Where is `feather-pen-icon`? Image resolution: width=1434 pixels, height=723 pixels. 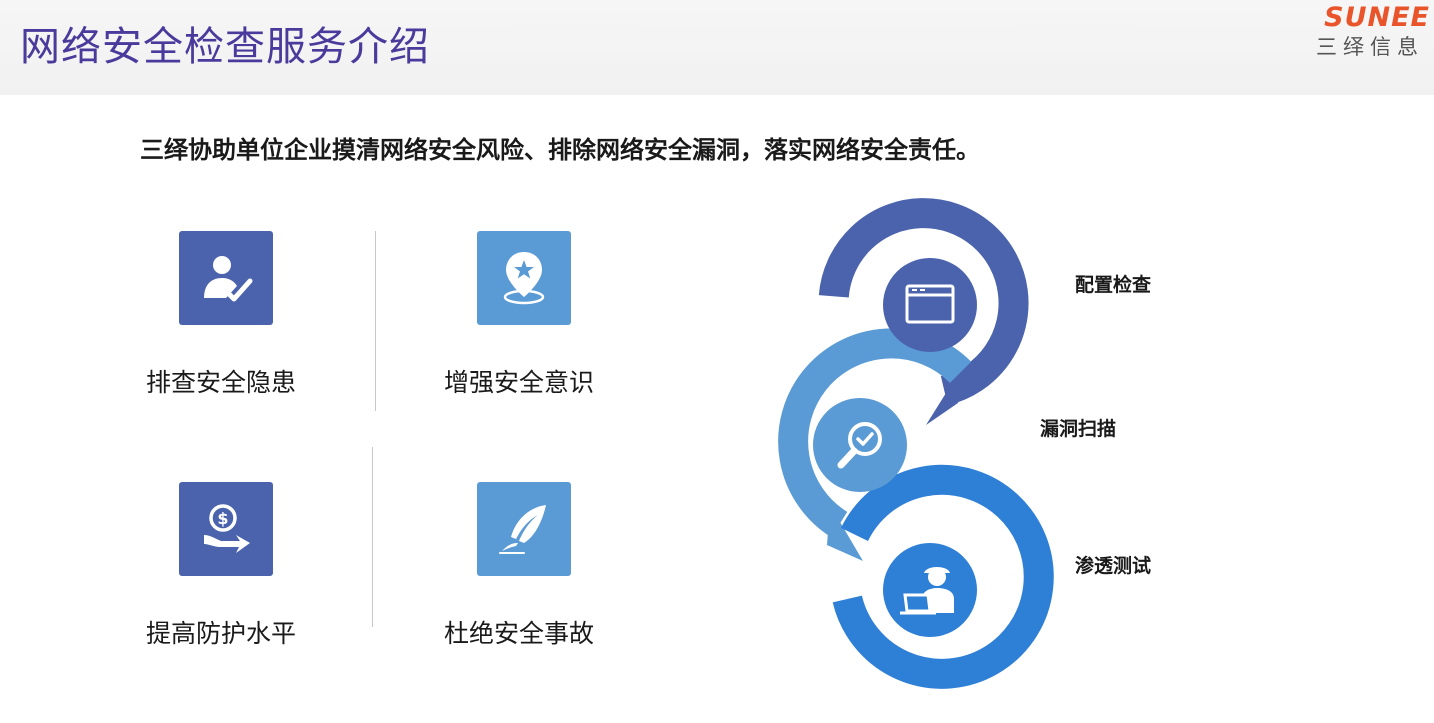
feather-pen-icon is located at coordinates (524, 529).